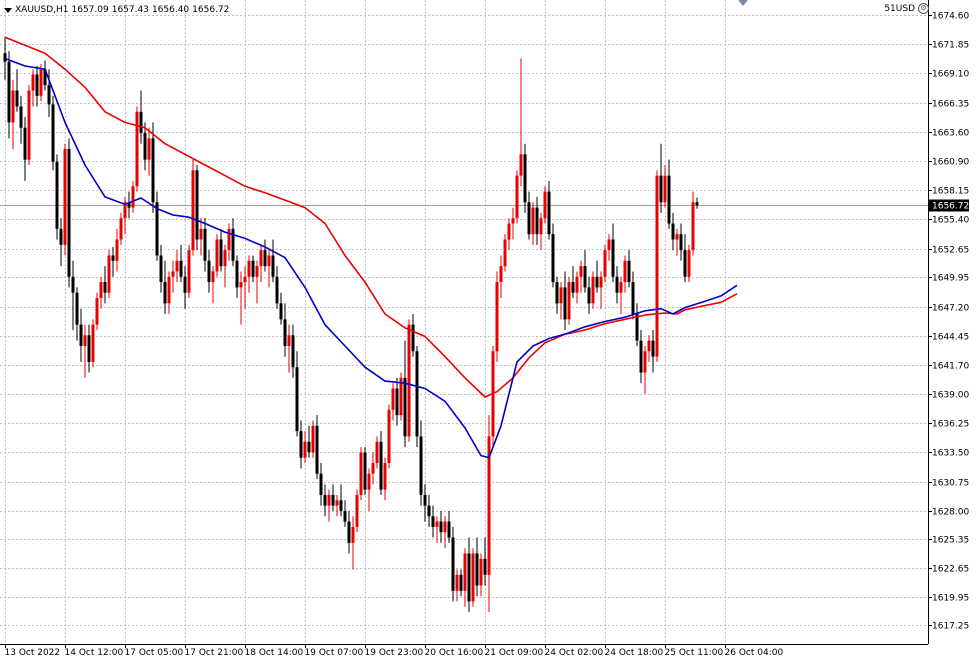 The width and height of the screenshot is (976, 667). What do you see at coordinates (33, 653) in the screenshot?
I see `x-tick-label: 13 Oct 2022` at bounding box center [33, 653].